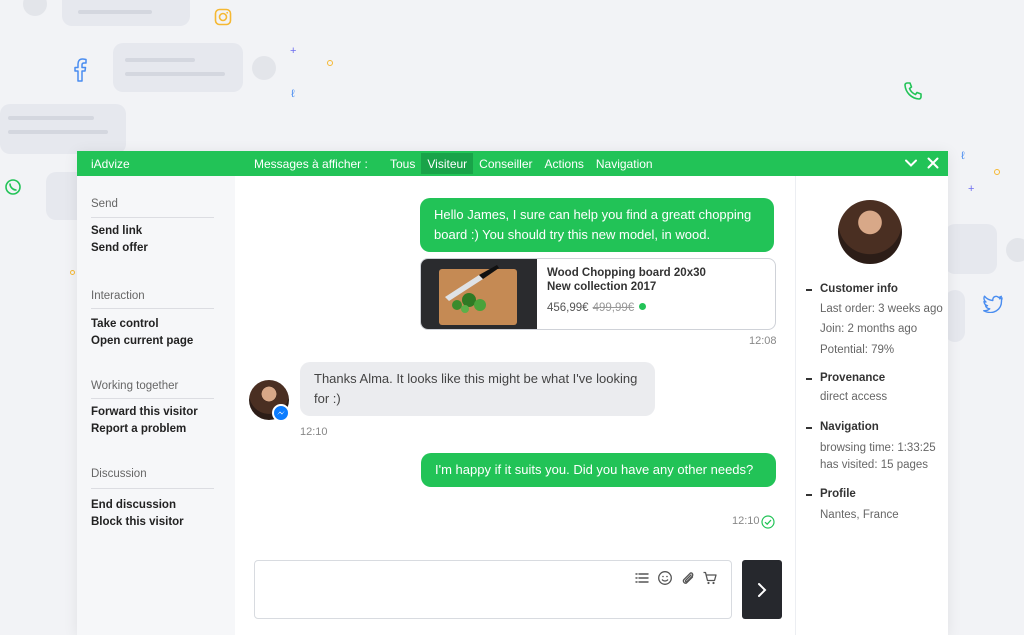  Describe the element at coordinates (911, 163) in the screenshot. I see `chevron-down-icon` at that location.